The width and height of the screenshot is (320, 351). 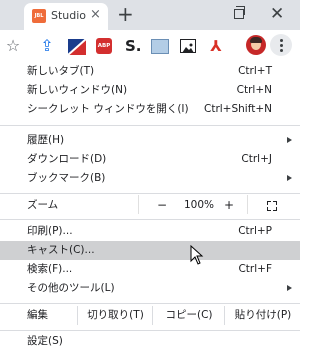 I want to click on tab-strip: JBL Studio × + ✕, so click(x=150, y=15).